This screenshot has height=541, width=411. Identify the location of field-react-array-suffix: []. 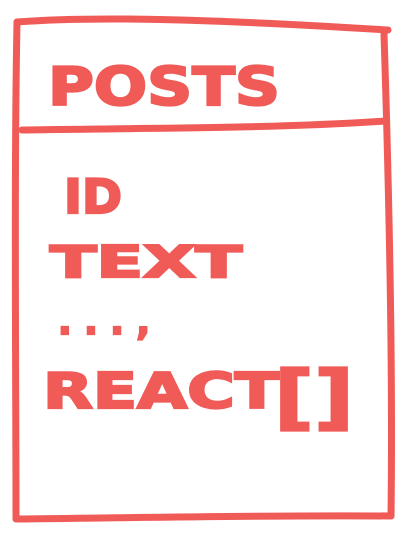
(314, 397).